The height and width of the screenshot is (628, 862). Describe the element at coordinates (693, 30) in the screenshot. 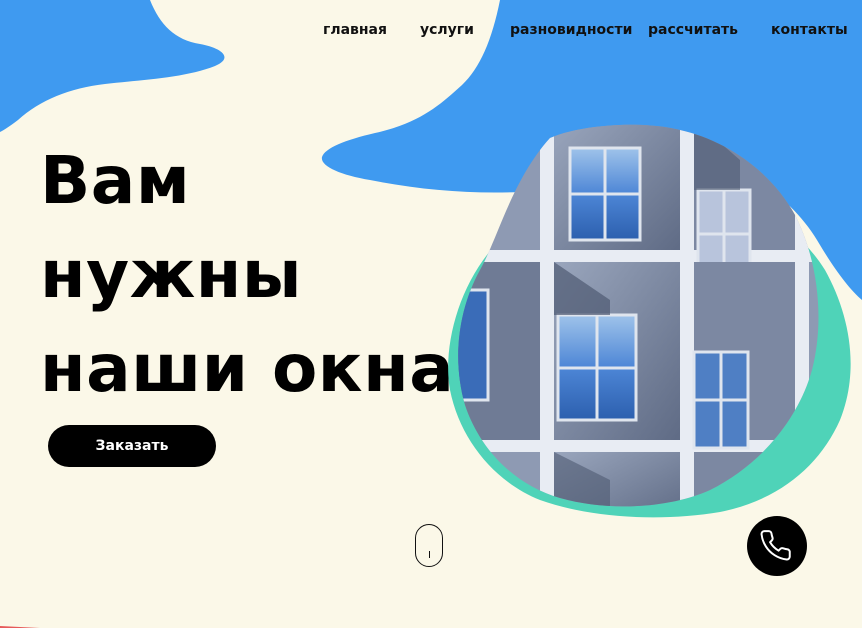

I see `nav-item-calculate: рассчитать` at that location.